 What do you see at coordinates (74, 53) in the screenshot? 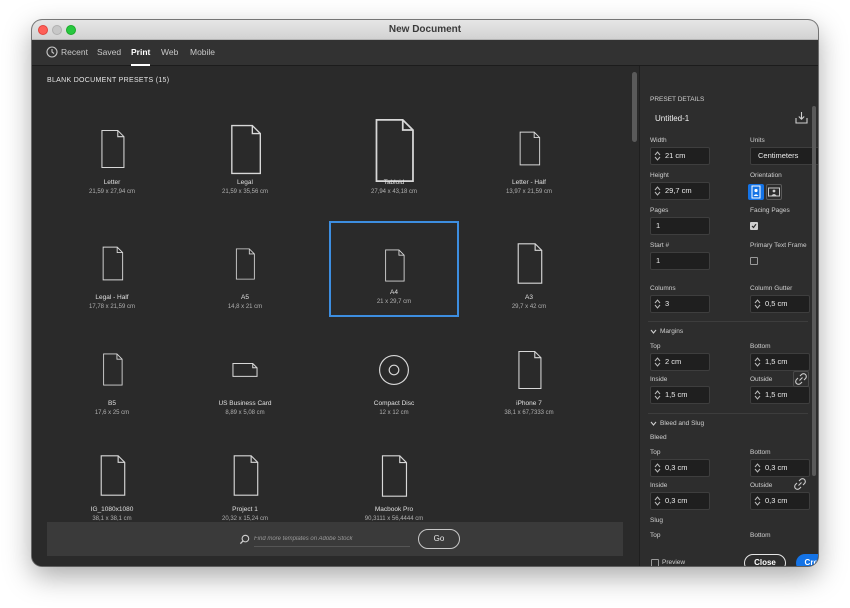
I see `tab-recent: Recent` at bounding box center [74, 53].